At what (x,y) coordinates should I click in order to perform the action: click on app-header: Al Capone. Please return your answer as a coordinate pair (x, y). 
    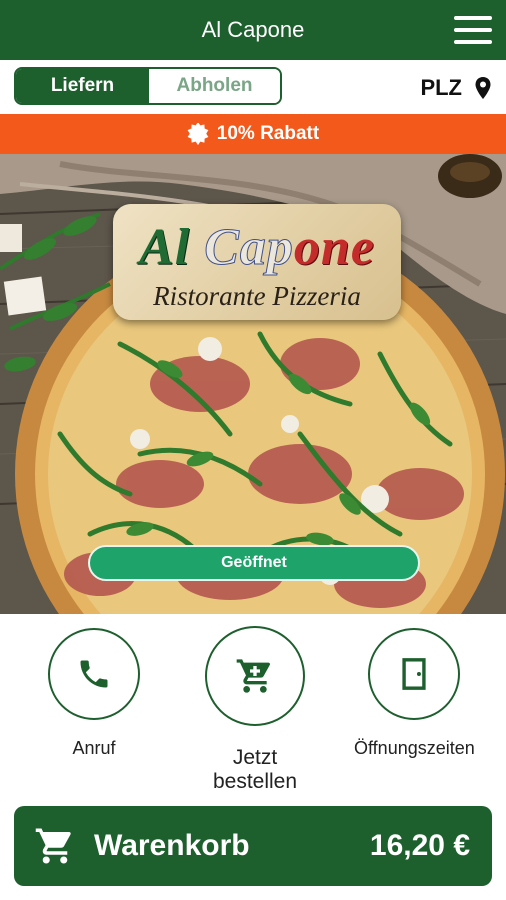
    Looking at the image, I should click on (253, 30).